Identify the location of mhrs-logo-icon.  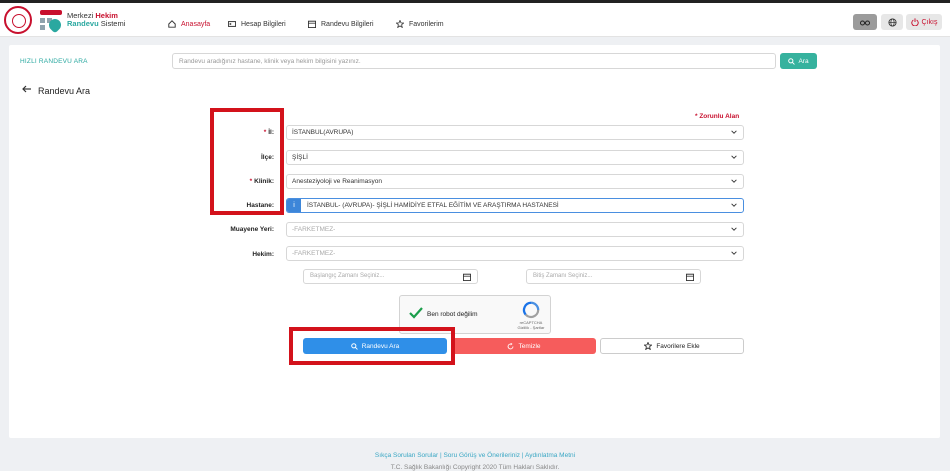
(52, 22).